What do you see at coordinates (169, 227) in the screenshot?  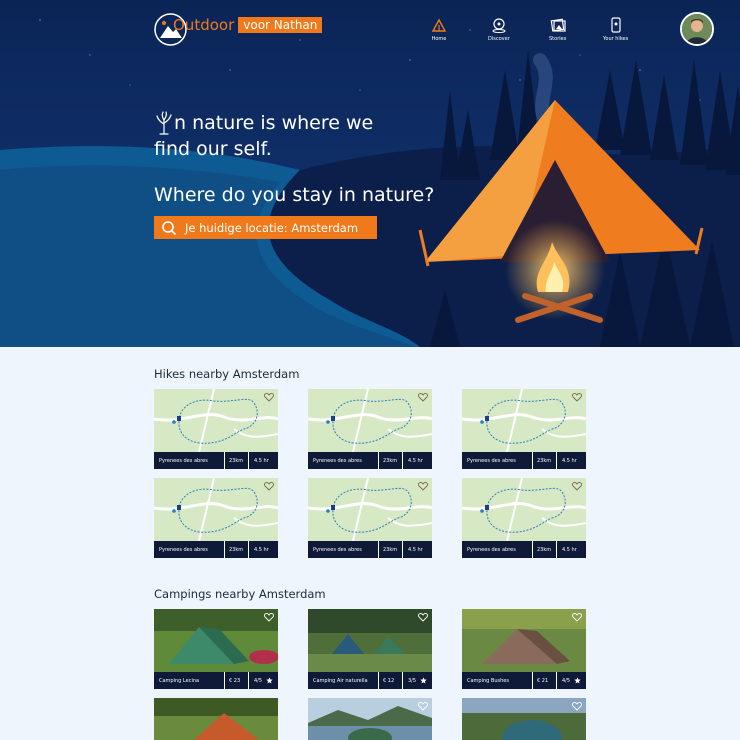 I see `search-icon` at bounding box center [169, 227].